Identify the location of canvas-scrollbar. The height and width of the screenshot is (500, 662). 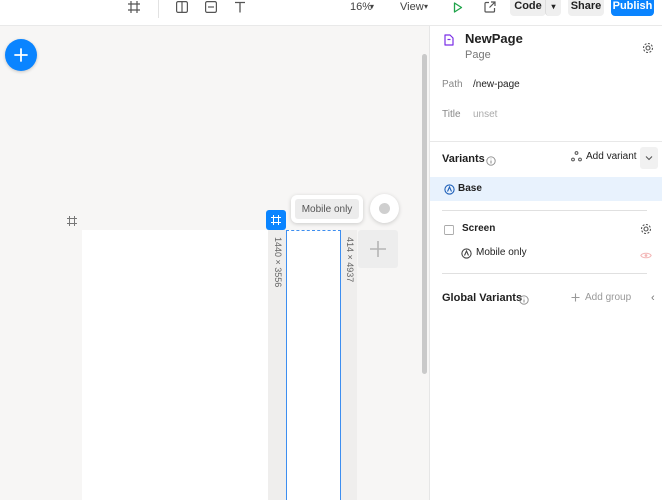
(424, 214).